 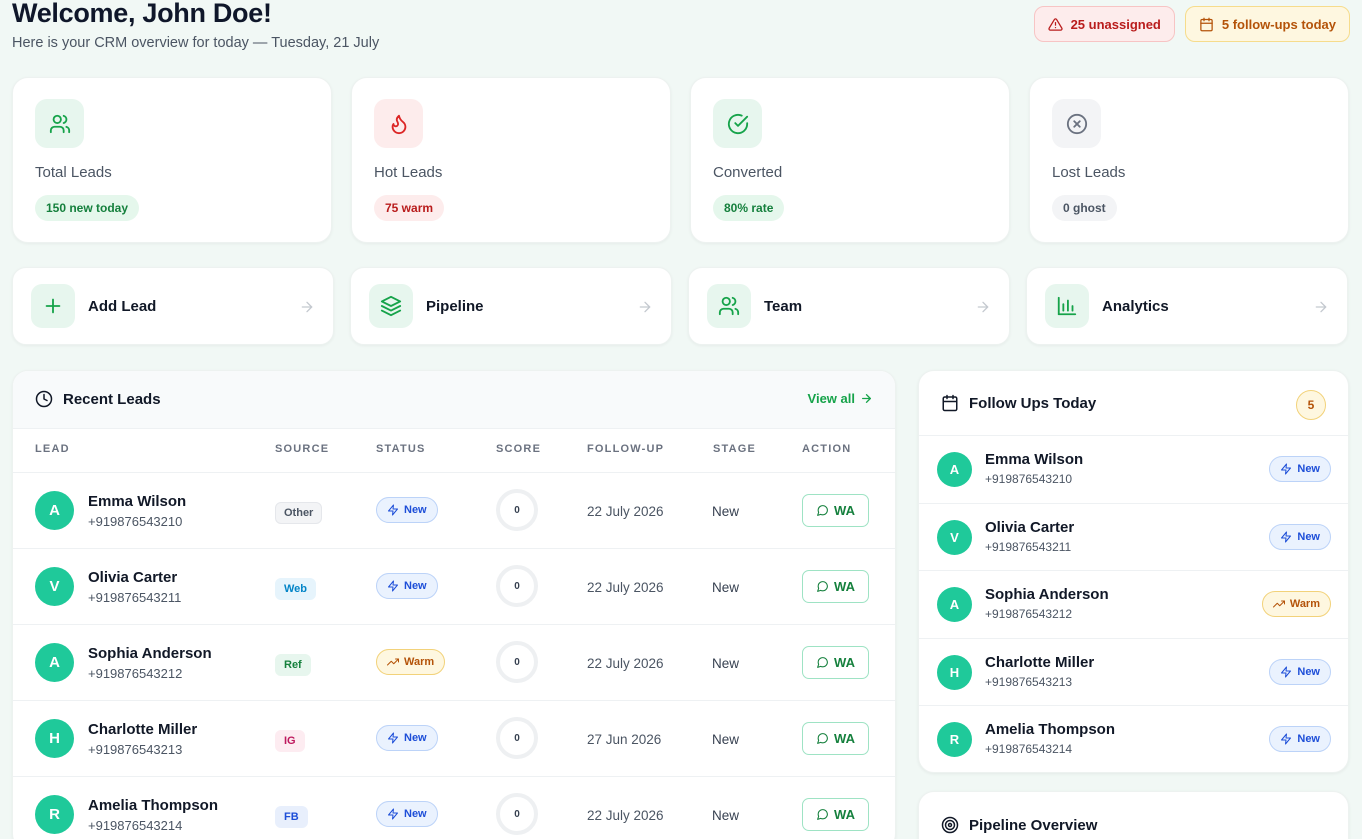 I want to click on quick-actions: Add Lead Pipeline Team Analytics, so click(x=680, y=306).